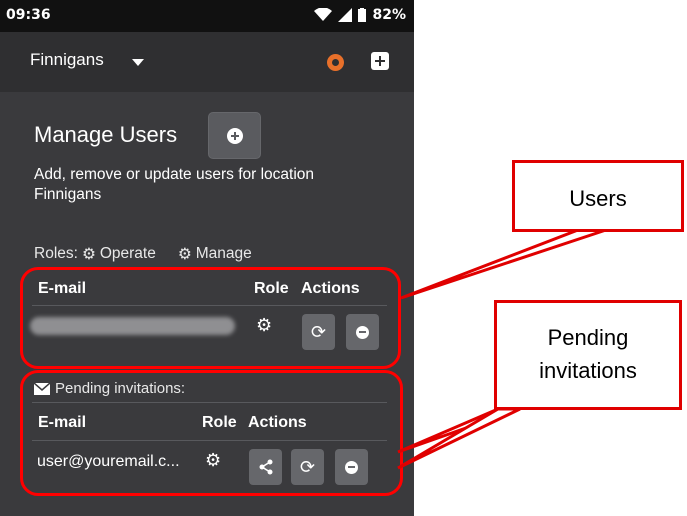 This screenshot has height=516, width=687. Describe the element at coordinates (323, 14) in the screenshot. I see `wifi-icon` at that location.